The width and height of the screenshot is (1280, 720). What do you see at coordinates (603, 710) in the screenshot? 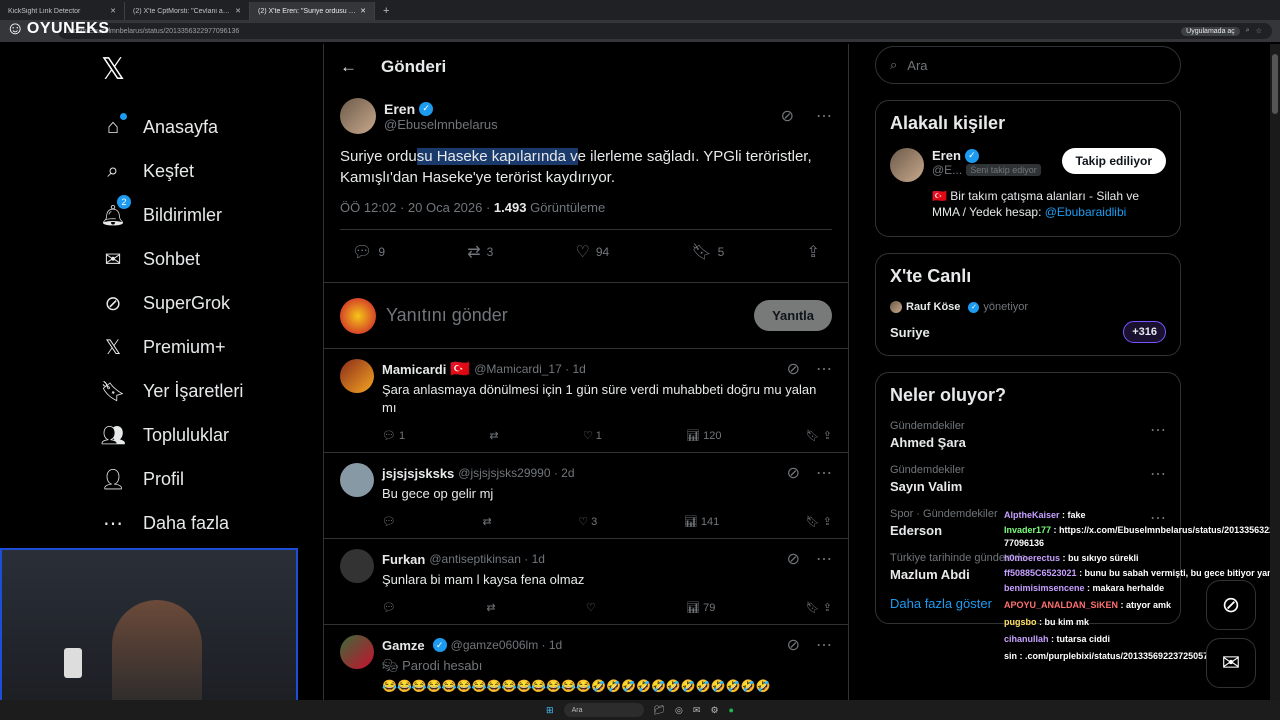
I see `taskbar-search: Ara` at bounding box center [603, 710].